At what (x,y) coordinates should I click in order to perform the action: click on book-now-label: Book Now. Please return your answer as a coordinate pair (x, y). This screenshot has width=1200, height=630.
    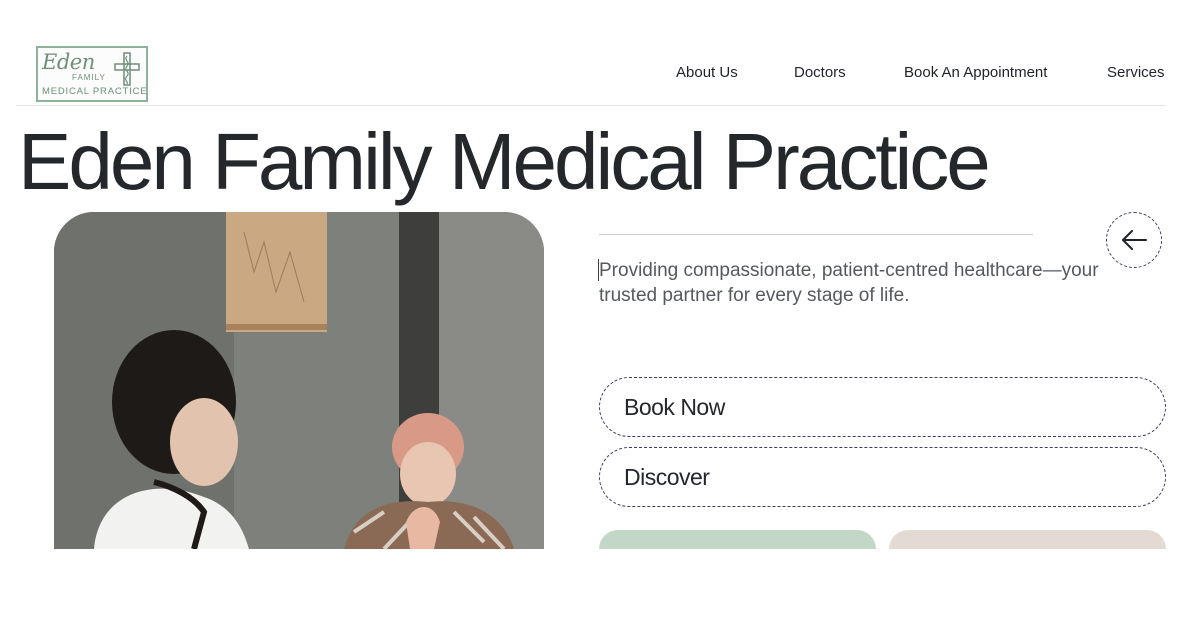
    Looking at the image, I should click on (674, 406).